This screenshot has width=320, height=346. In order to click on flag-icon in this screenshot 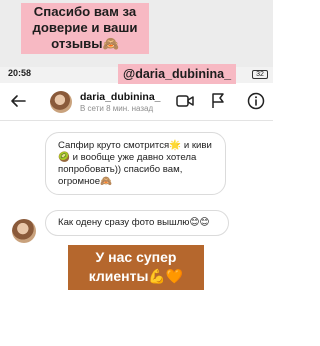, I will do `click(218, 101)`.